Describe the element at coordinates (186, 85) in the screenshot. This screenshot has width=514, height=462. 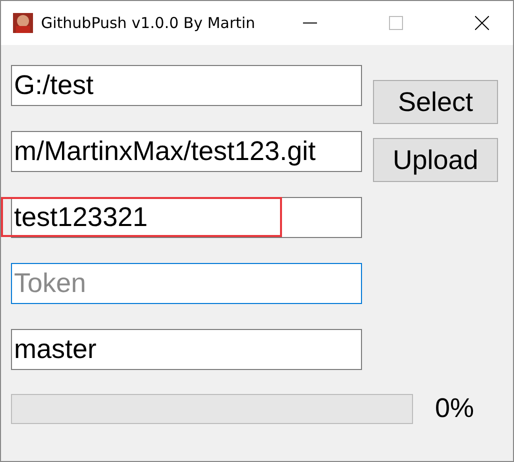
I see `input-field: G:/test` at that location.